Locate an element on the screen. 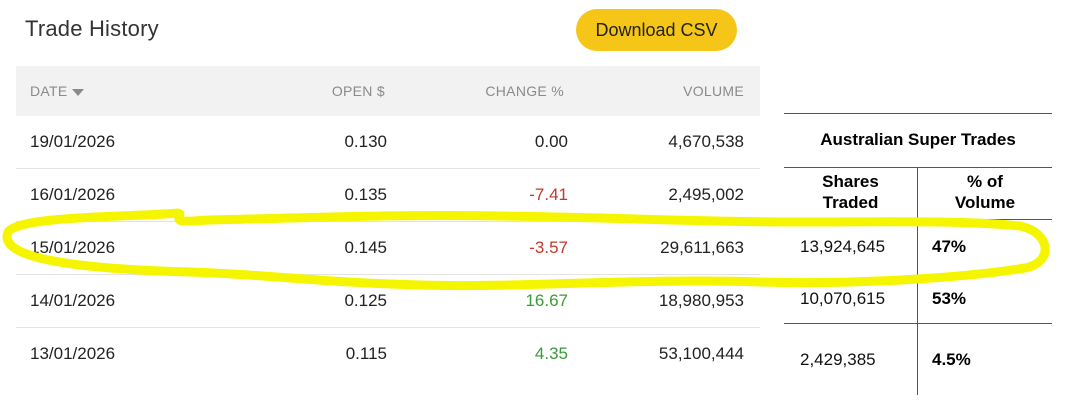 The width and height of the screenshot is (1080, 408). sort-down-icon is located at coordinates (77, 92).